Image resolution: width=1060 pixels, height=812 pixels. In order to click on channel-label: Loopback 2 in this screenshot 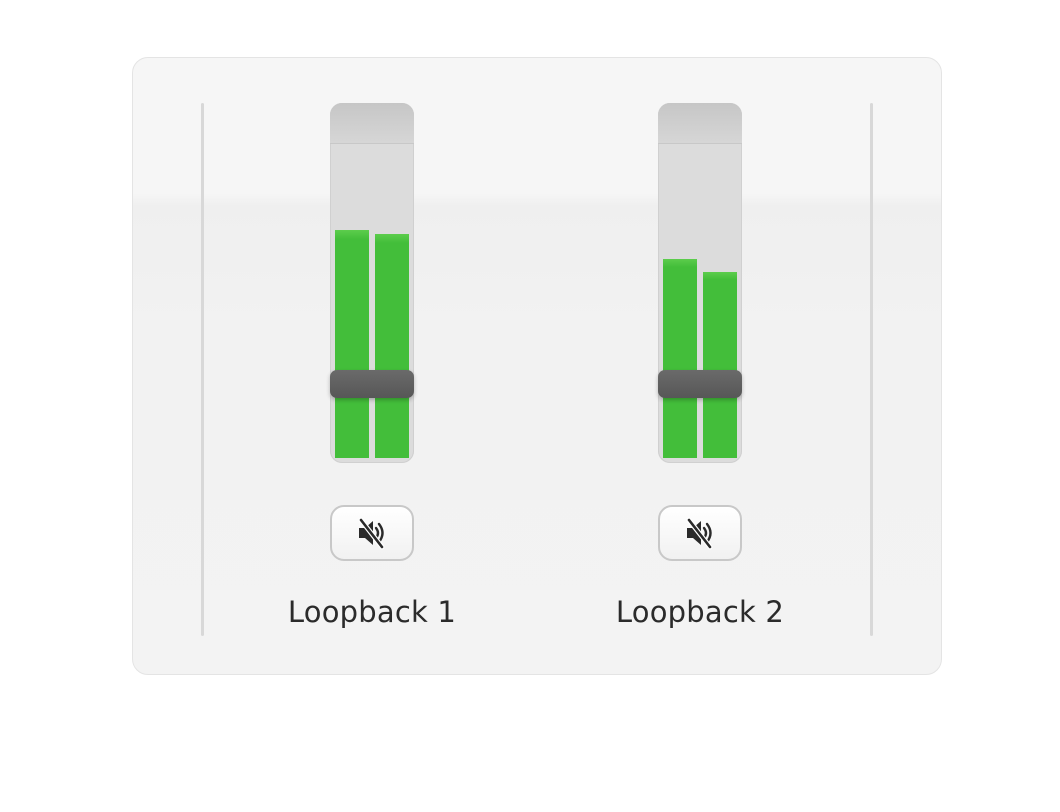, I will do `click(700, 612)`.